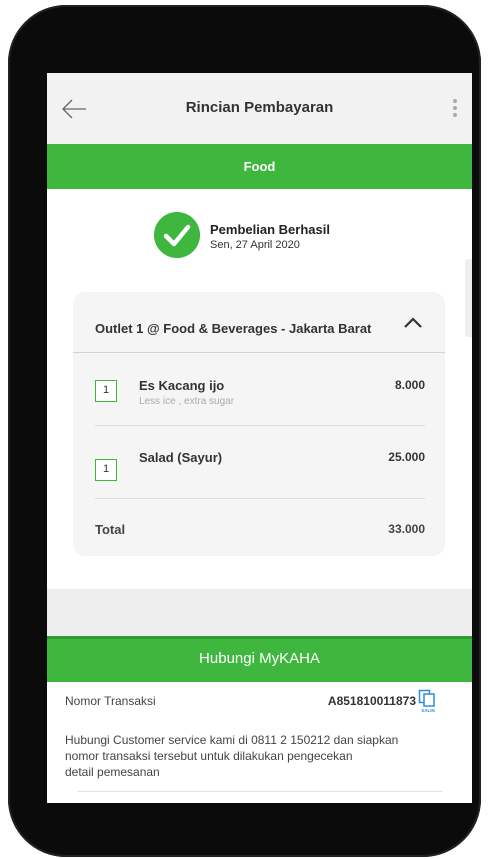  What do you see at coordinates (409, 385) in the screenshot?
I see `item-price: 8.000` at bounding box center [409, 385].